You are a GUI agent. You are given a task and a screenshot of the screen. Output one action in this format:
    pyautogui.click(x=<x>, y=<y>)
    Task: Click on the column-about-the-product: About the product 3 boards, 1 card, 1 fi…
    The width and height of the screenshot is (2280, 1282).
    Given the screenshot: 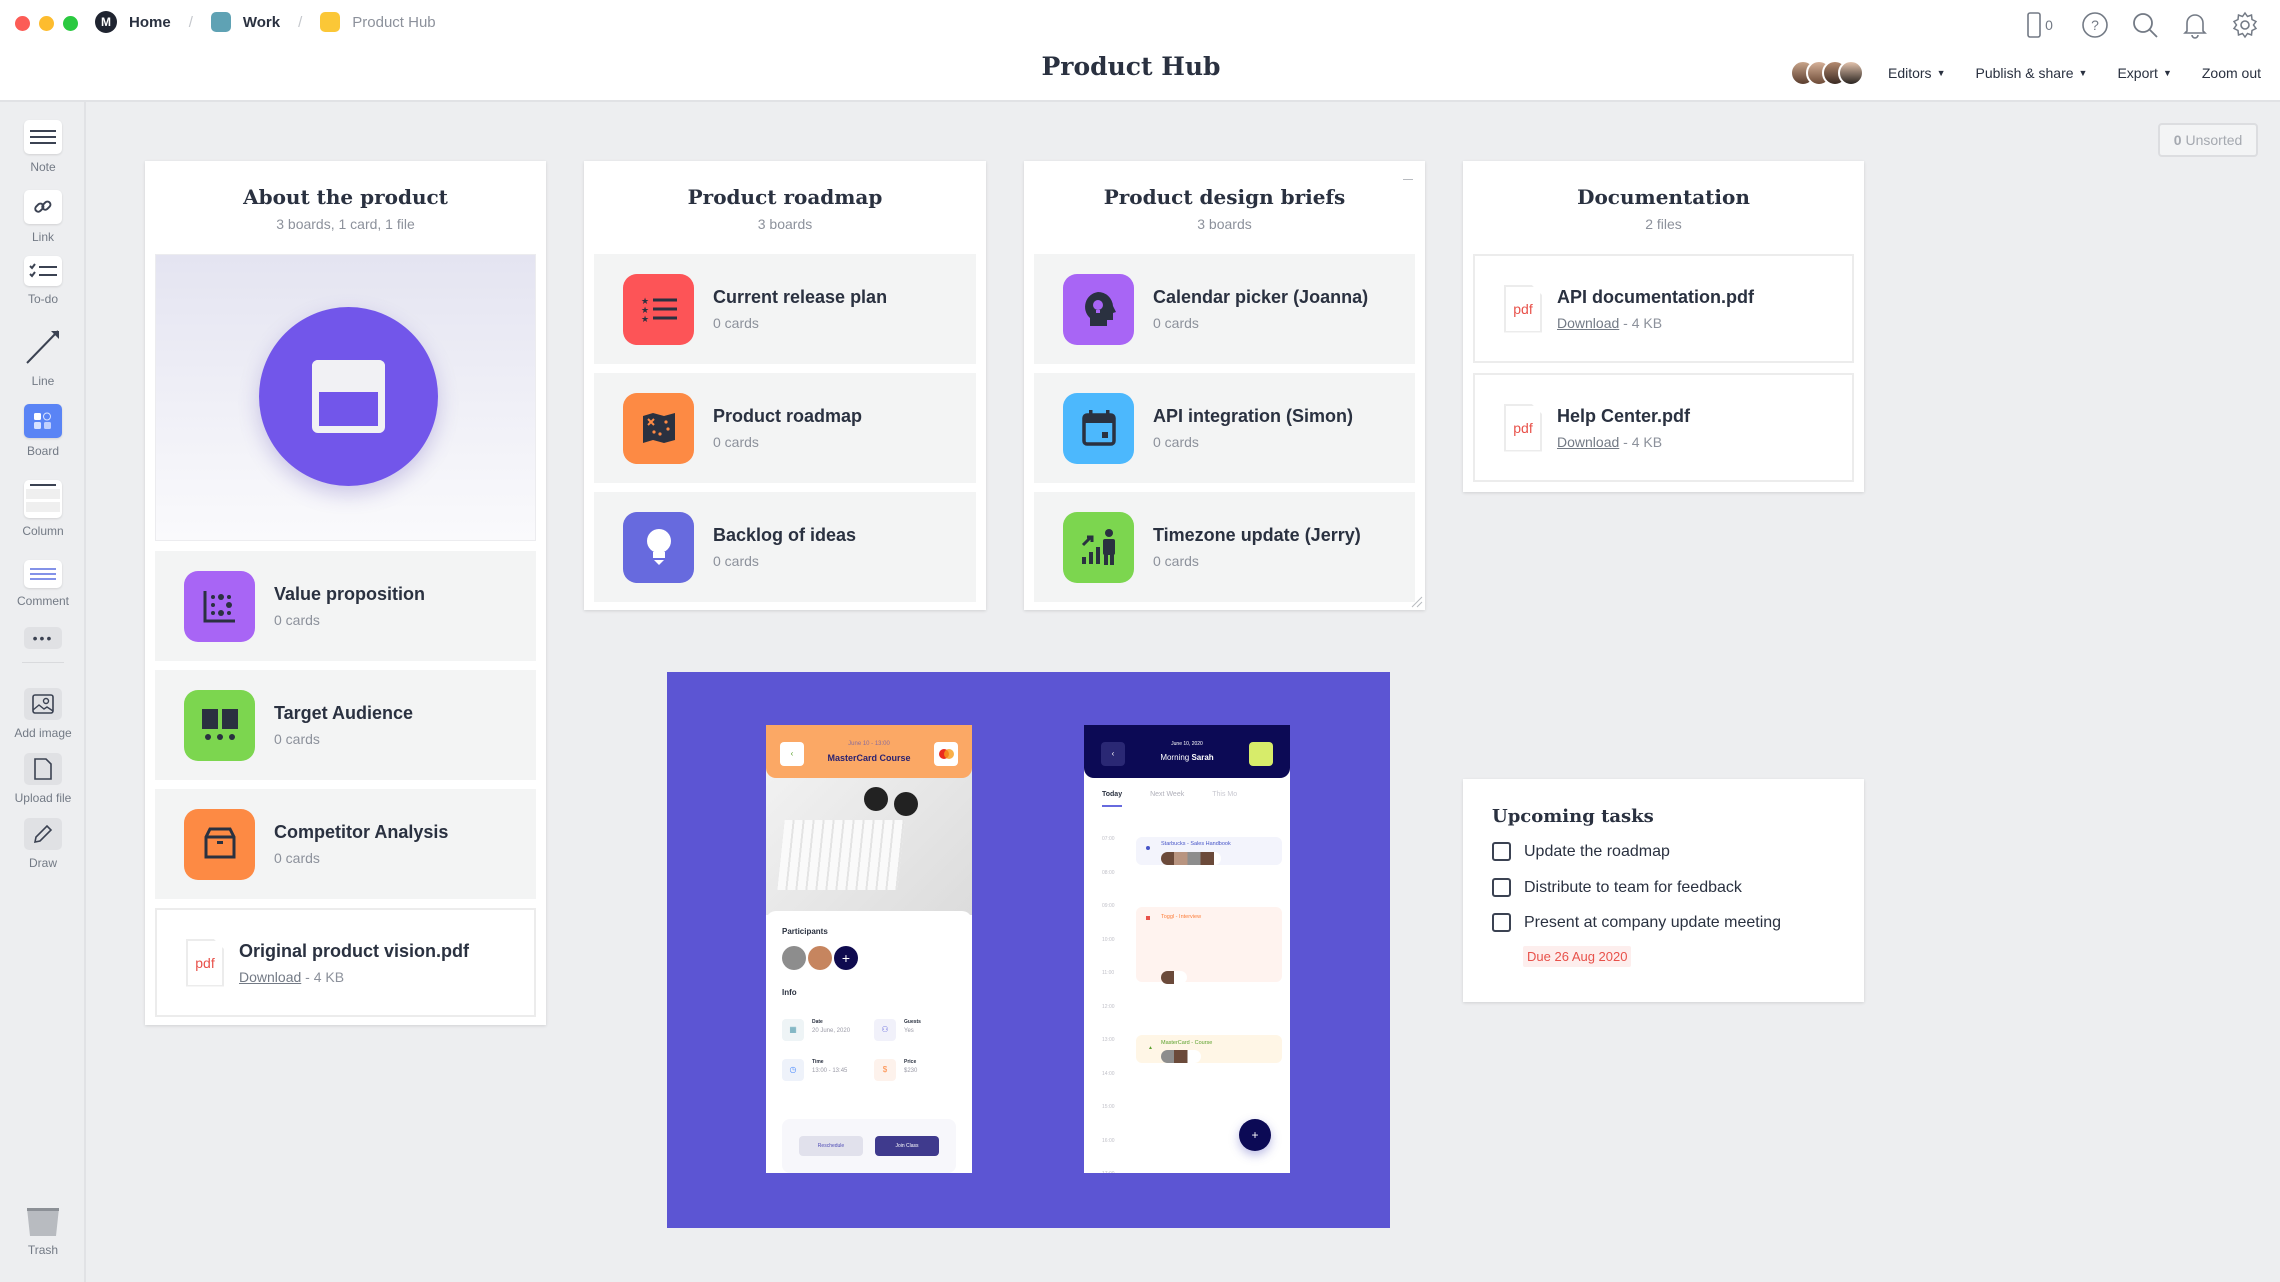 What is the action you would take?
    pyautogui.click(x=345, y=593)
    